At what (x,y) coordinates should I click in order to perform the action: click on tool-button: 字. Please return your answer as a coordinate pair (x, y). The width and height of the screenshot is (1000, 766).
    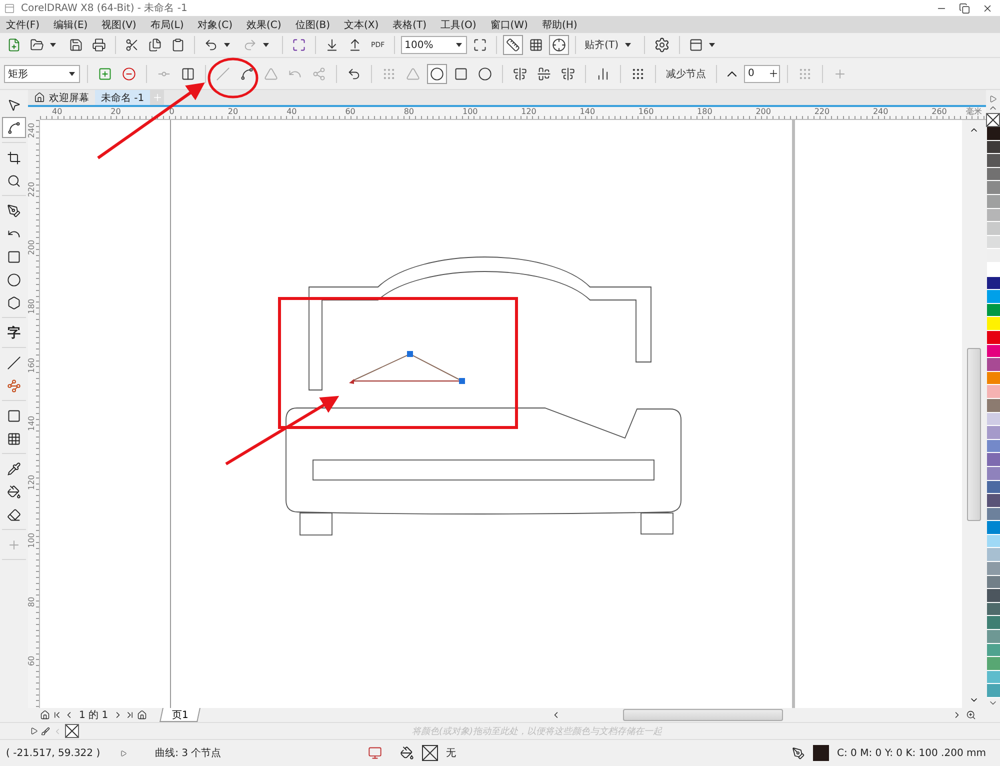
    Looking at the image, I should click on (14, 332).